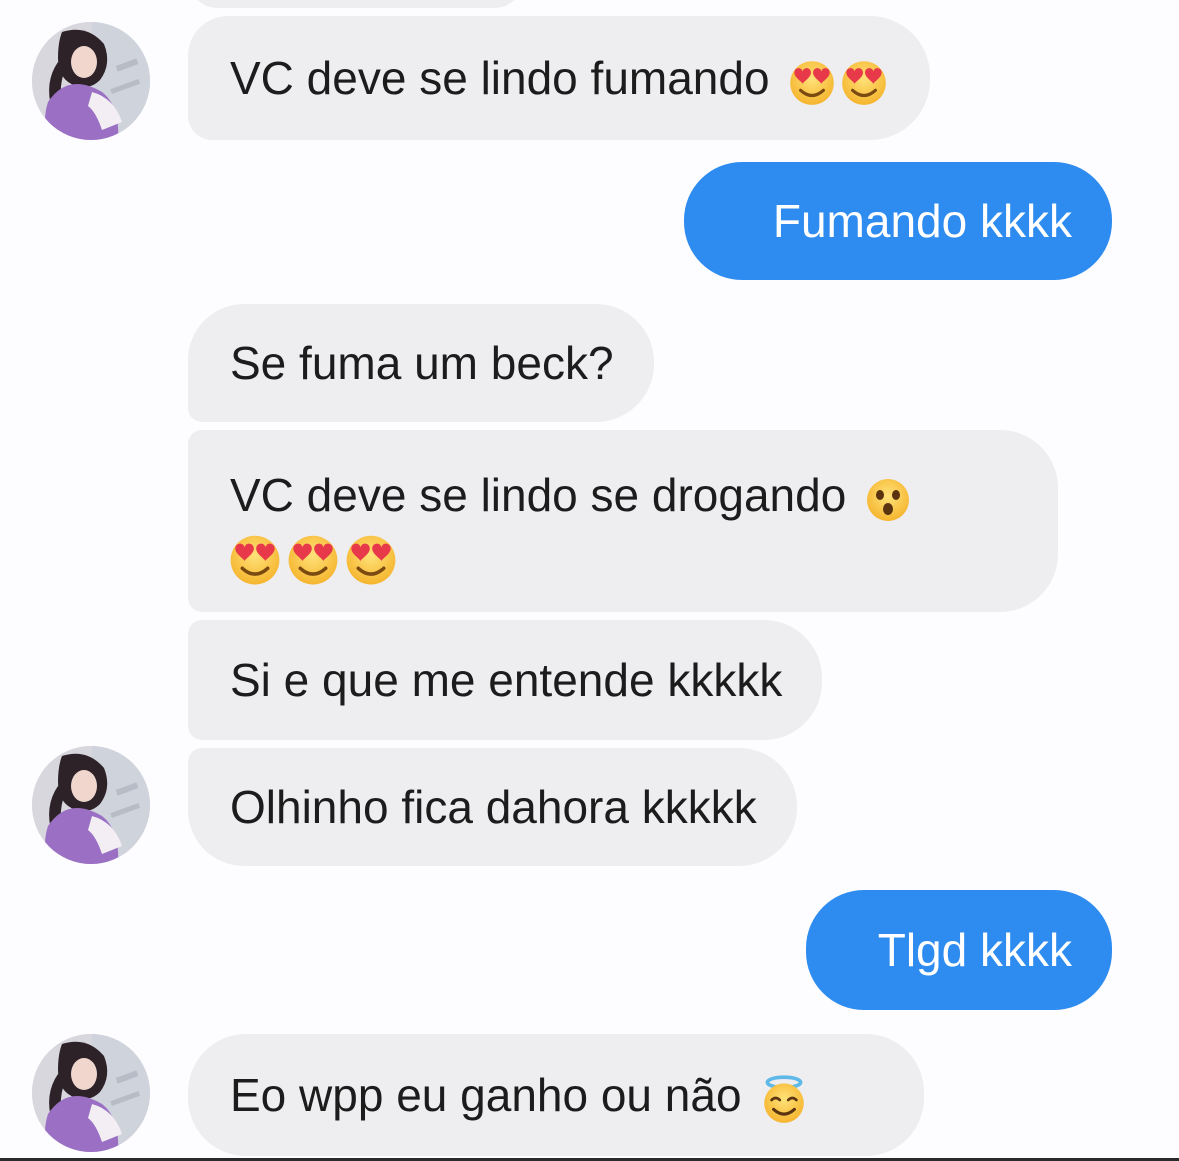 The height and width of the screenshot is (1161, 1179). I want to click on previous-message-fragment, so click(356, 4).